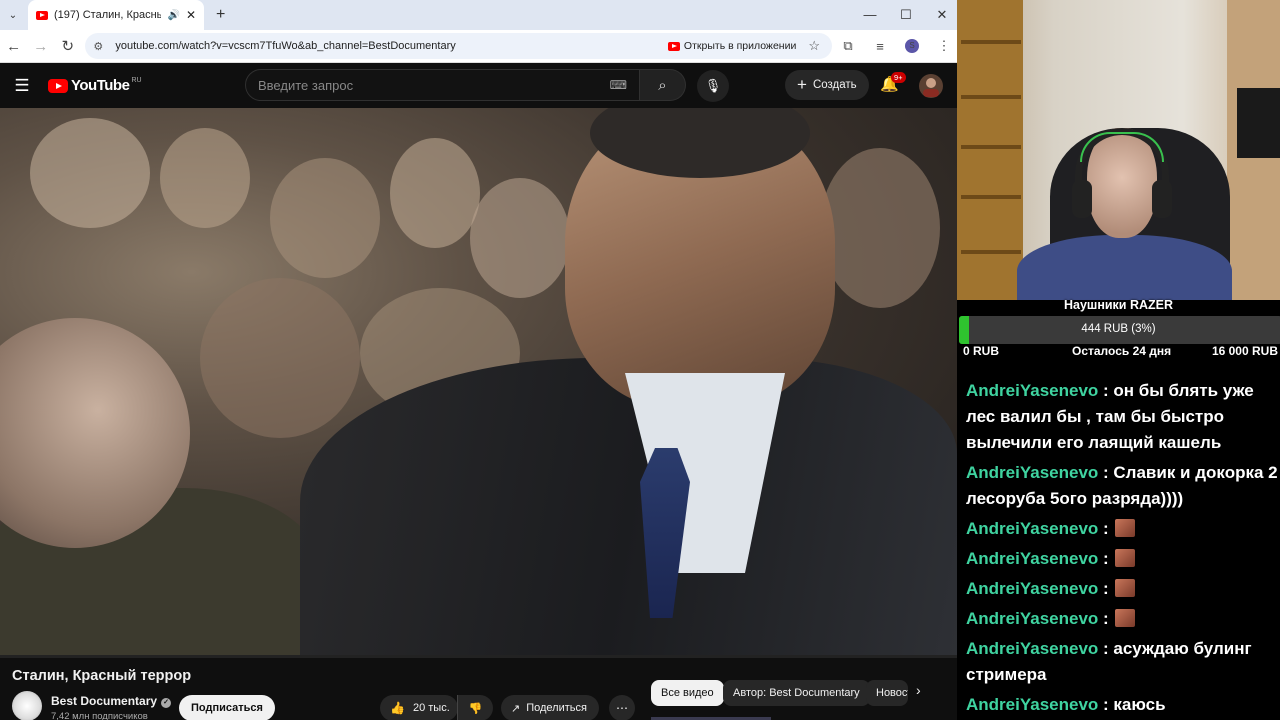 This screenshot has height=720, width=1280. I want to click on goal-min: 0 RUB, so click(981, 351).